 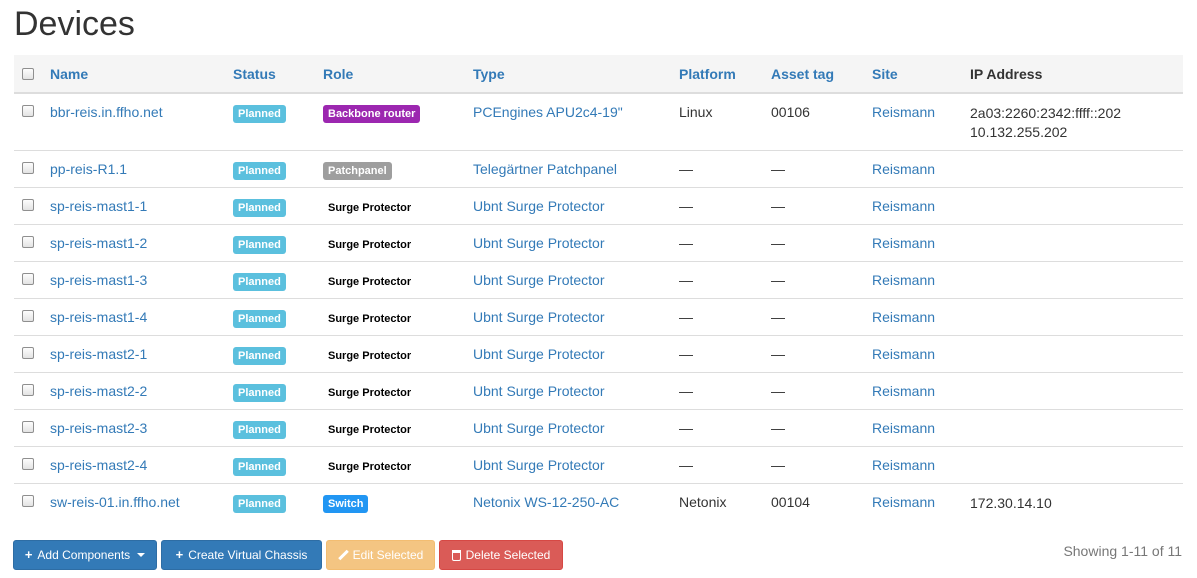 What do you see at coordinates (141, 555) in the screenshot?
I see `caret-down-icon` at bounding box center [141, 555].